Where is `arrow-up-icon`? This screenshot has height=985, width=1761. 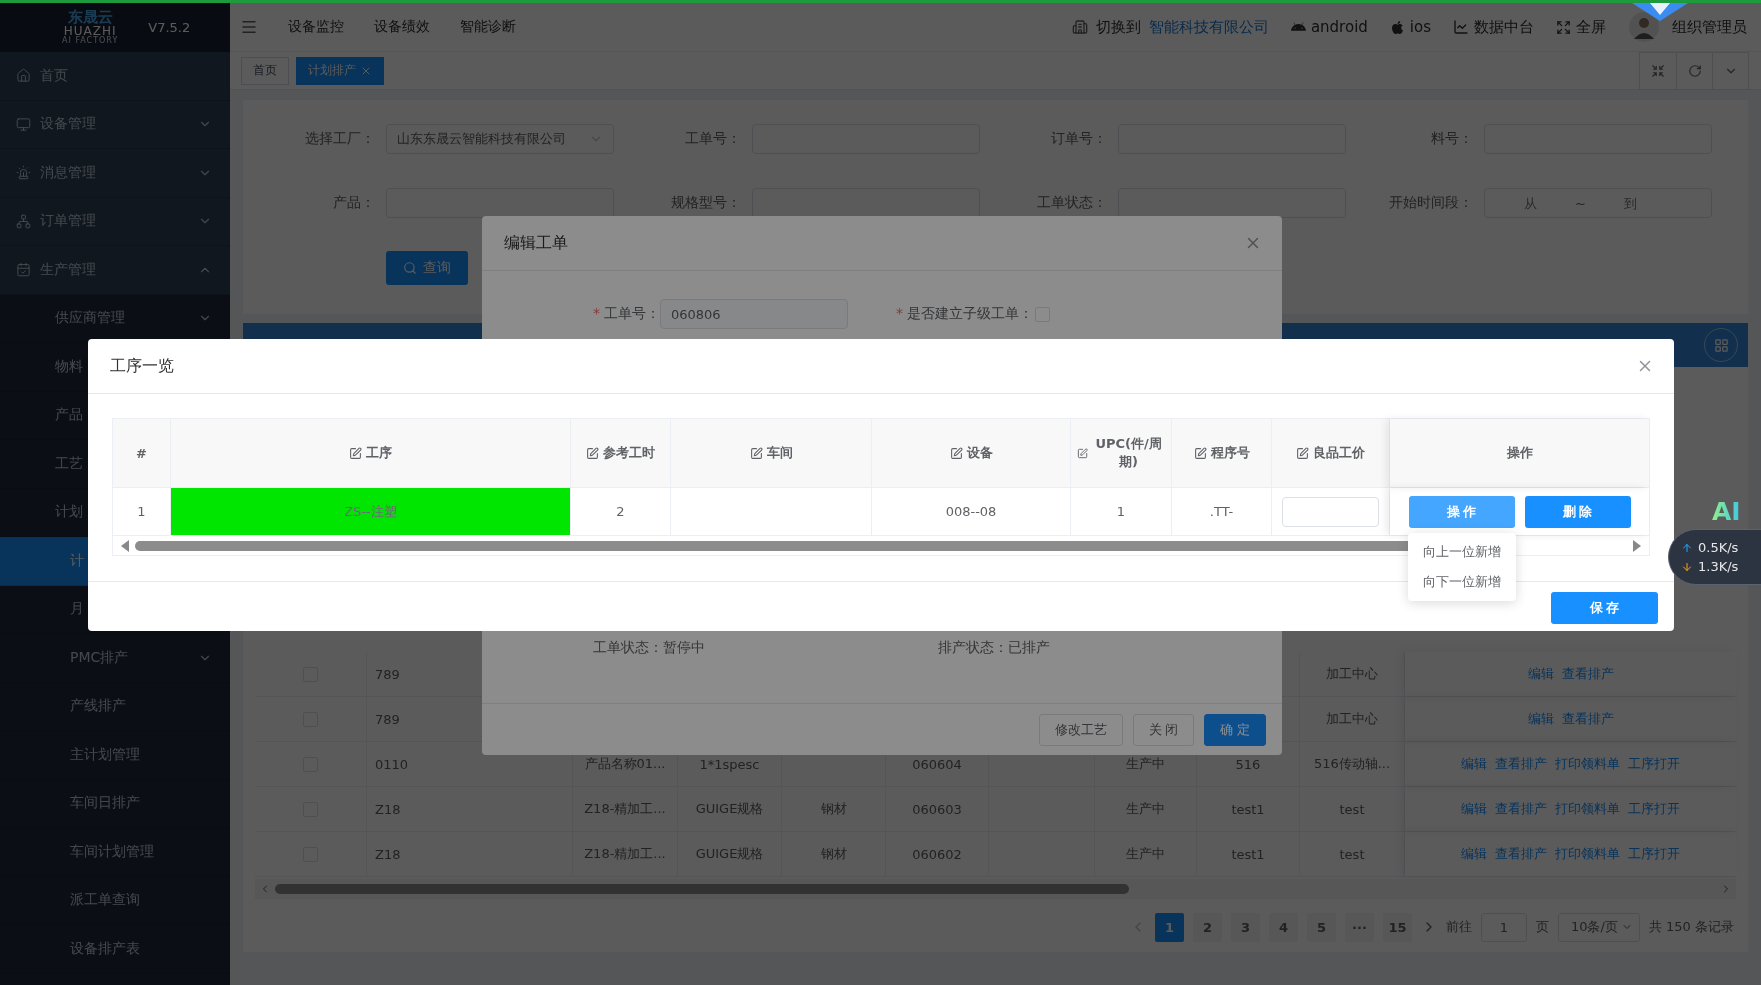
arrow-up-icon is located at coordinates (1687, 547).